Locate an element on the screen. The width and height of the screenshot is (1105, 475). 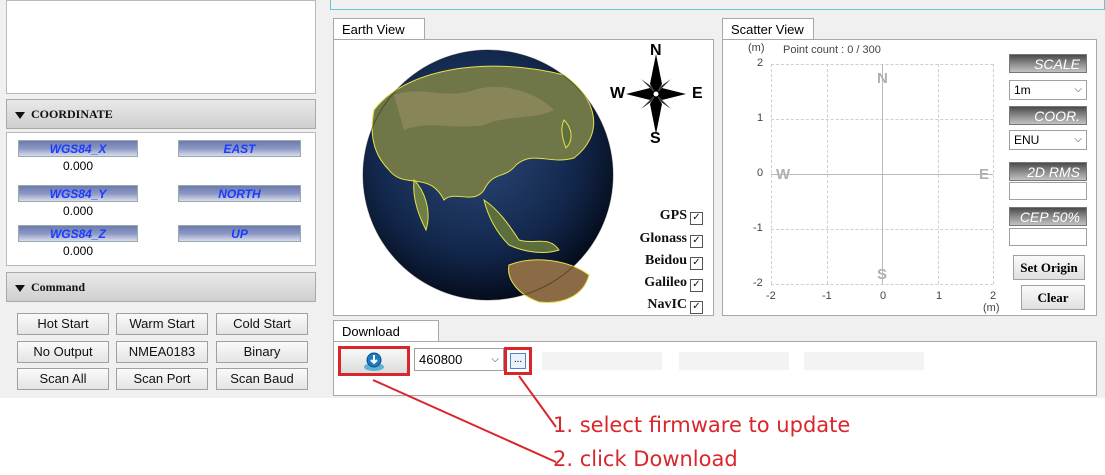
set-origin-button: Set Origin is located at coordinates (1049, 267).